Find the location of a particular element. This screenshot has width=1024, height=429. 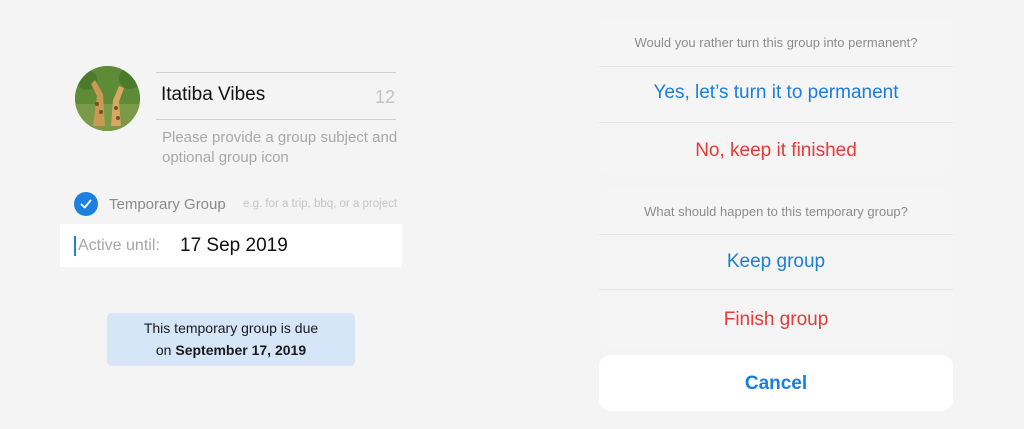

keep-group-button: Keep group is located at coordinates (776, 262).